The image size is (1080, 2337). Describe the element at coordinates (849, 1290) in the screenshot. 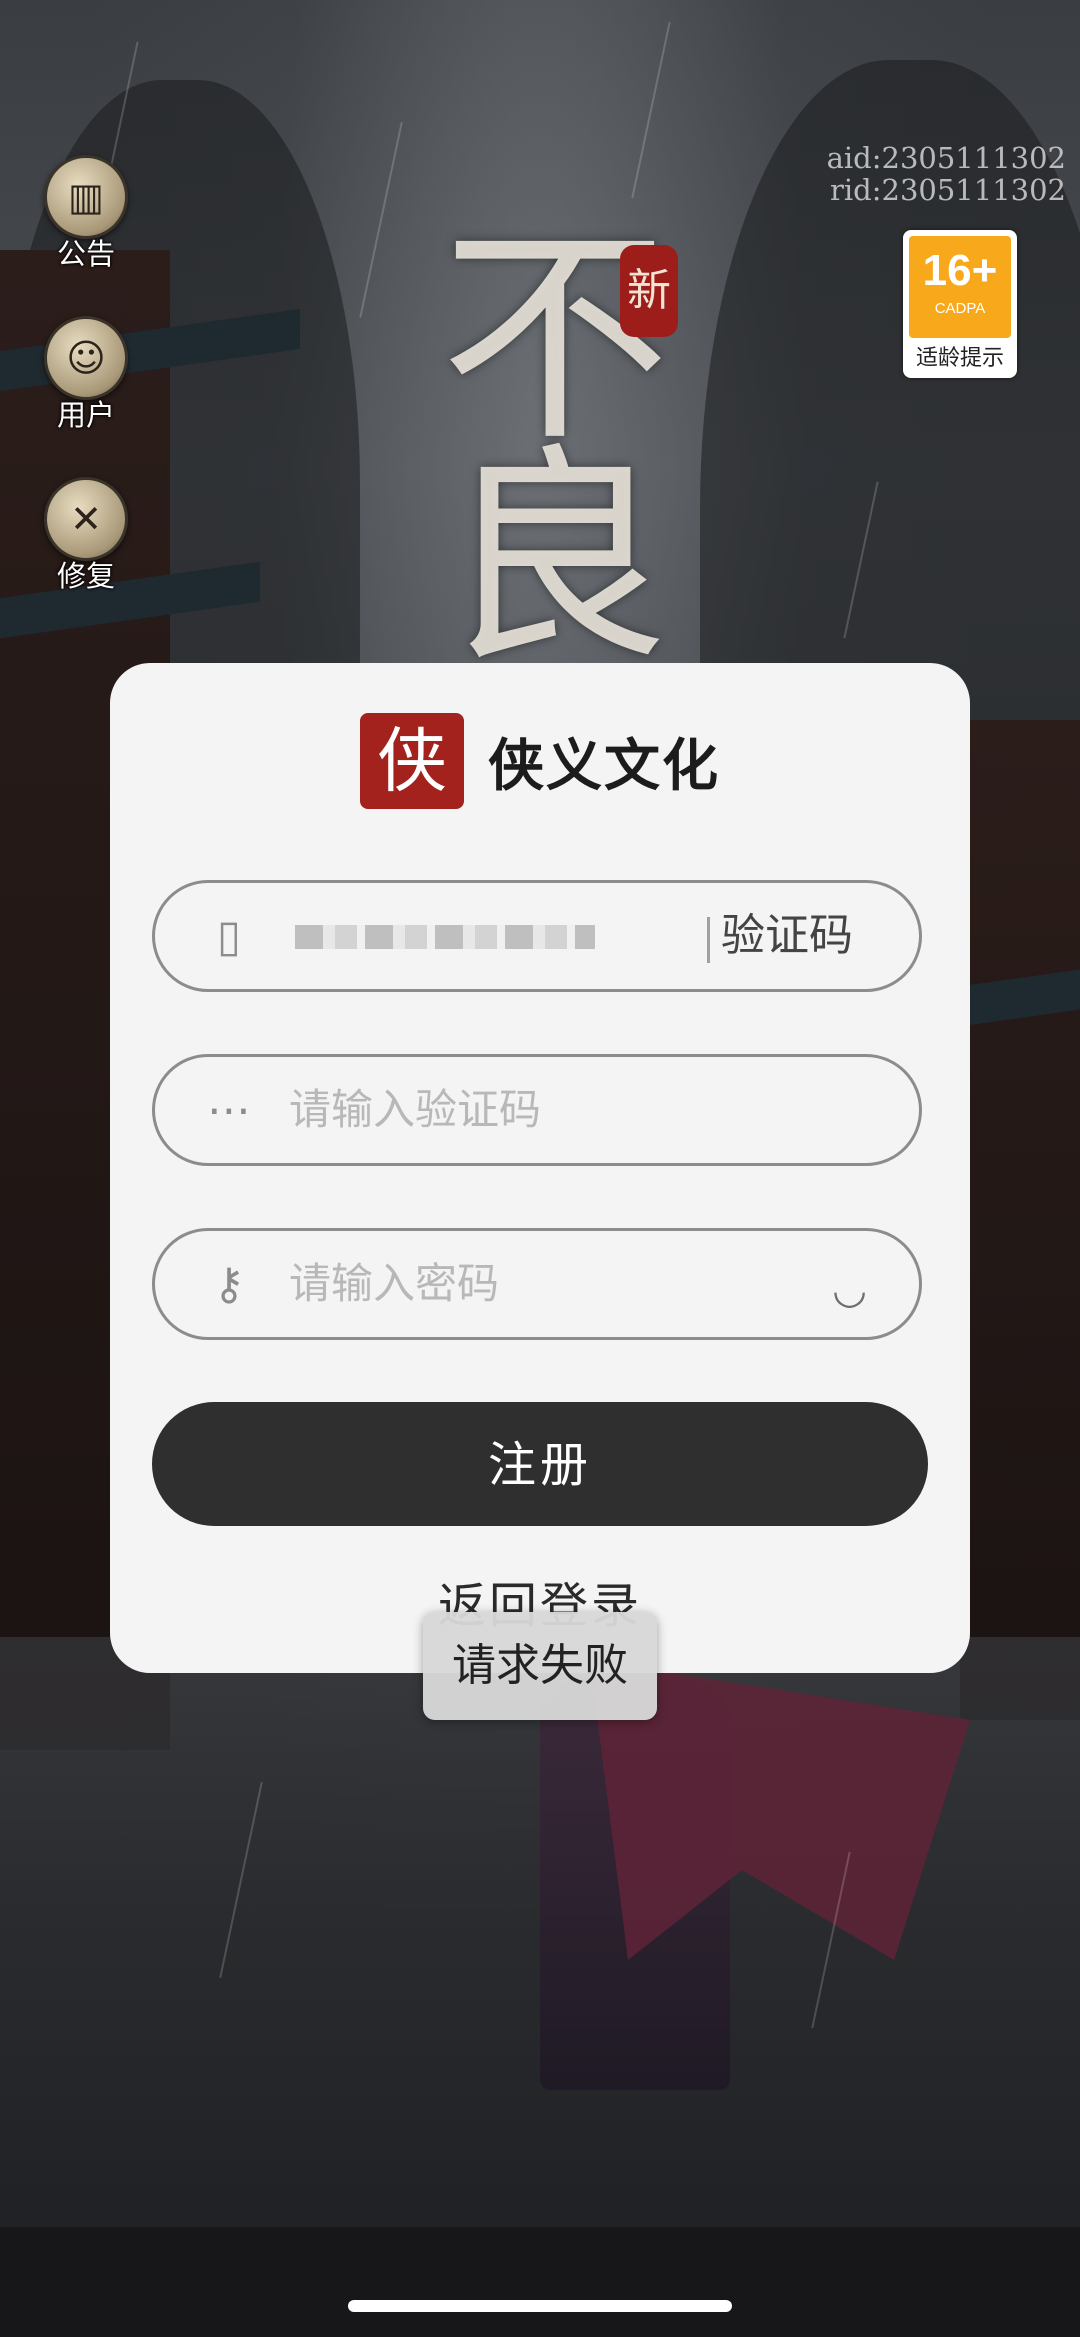

I see `eye-closed-icon: ◡` at that location.